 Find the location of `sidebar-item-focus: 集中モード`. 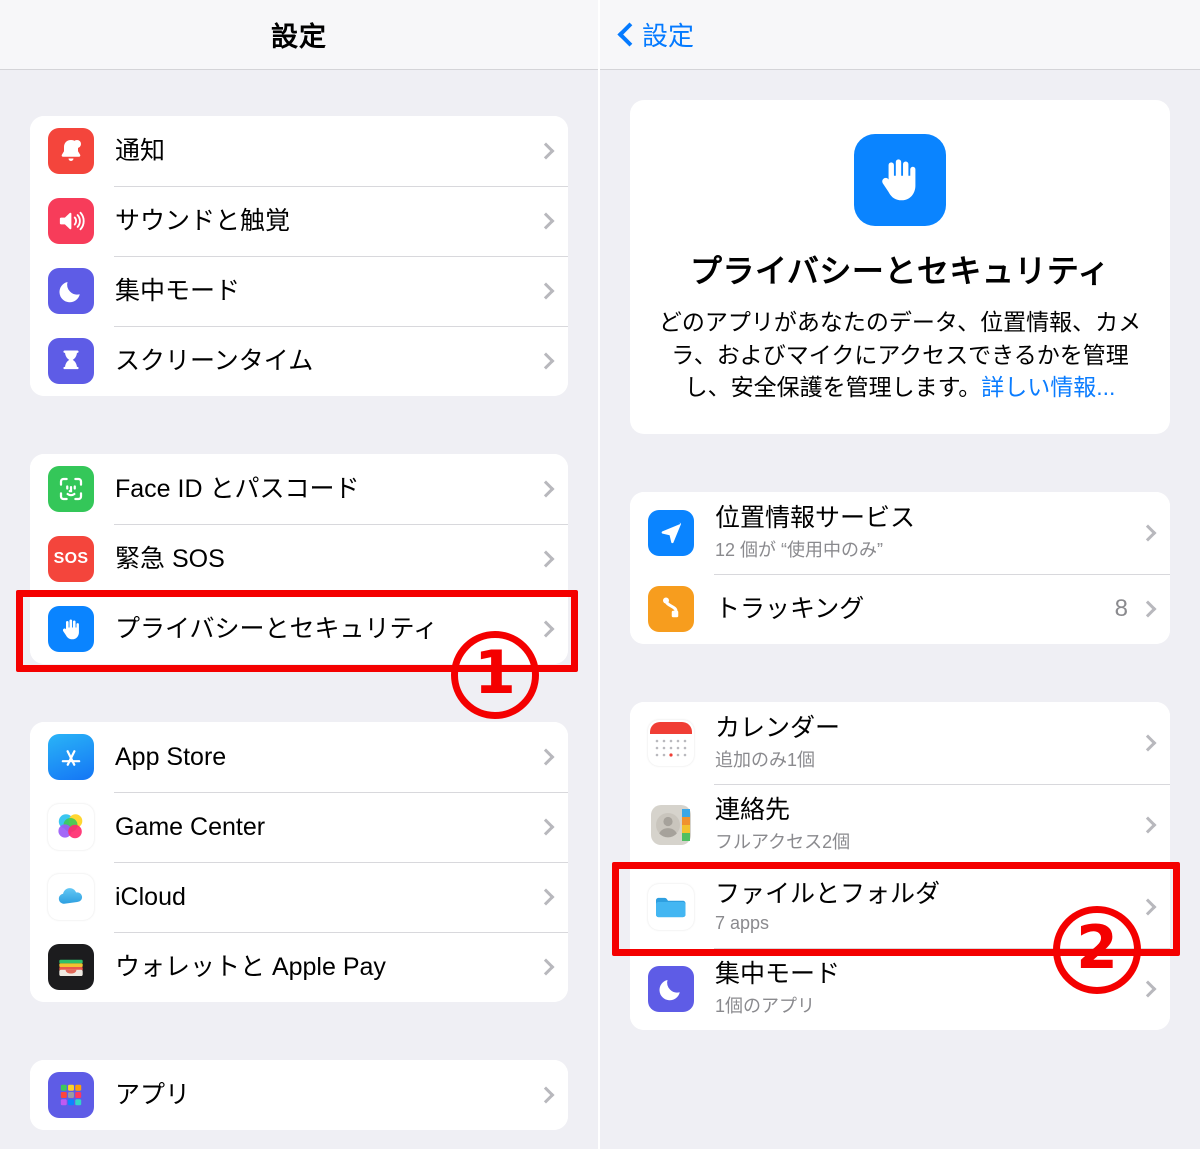

sidebar-item-focus: 集中モード is located at coordinates (299, 291).